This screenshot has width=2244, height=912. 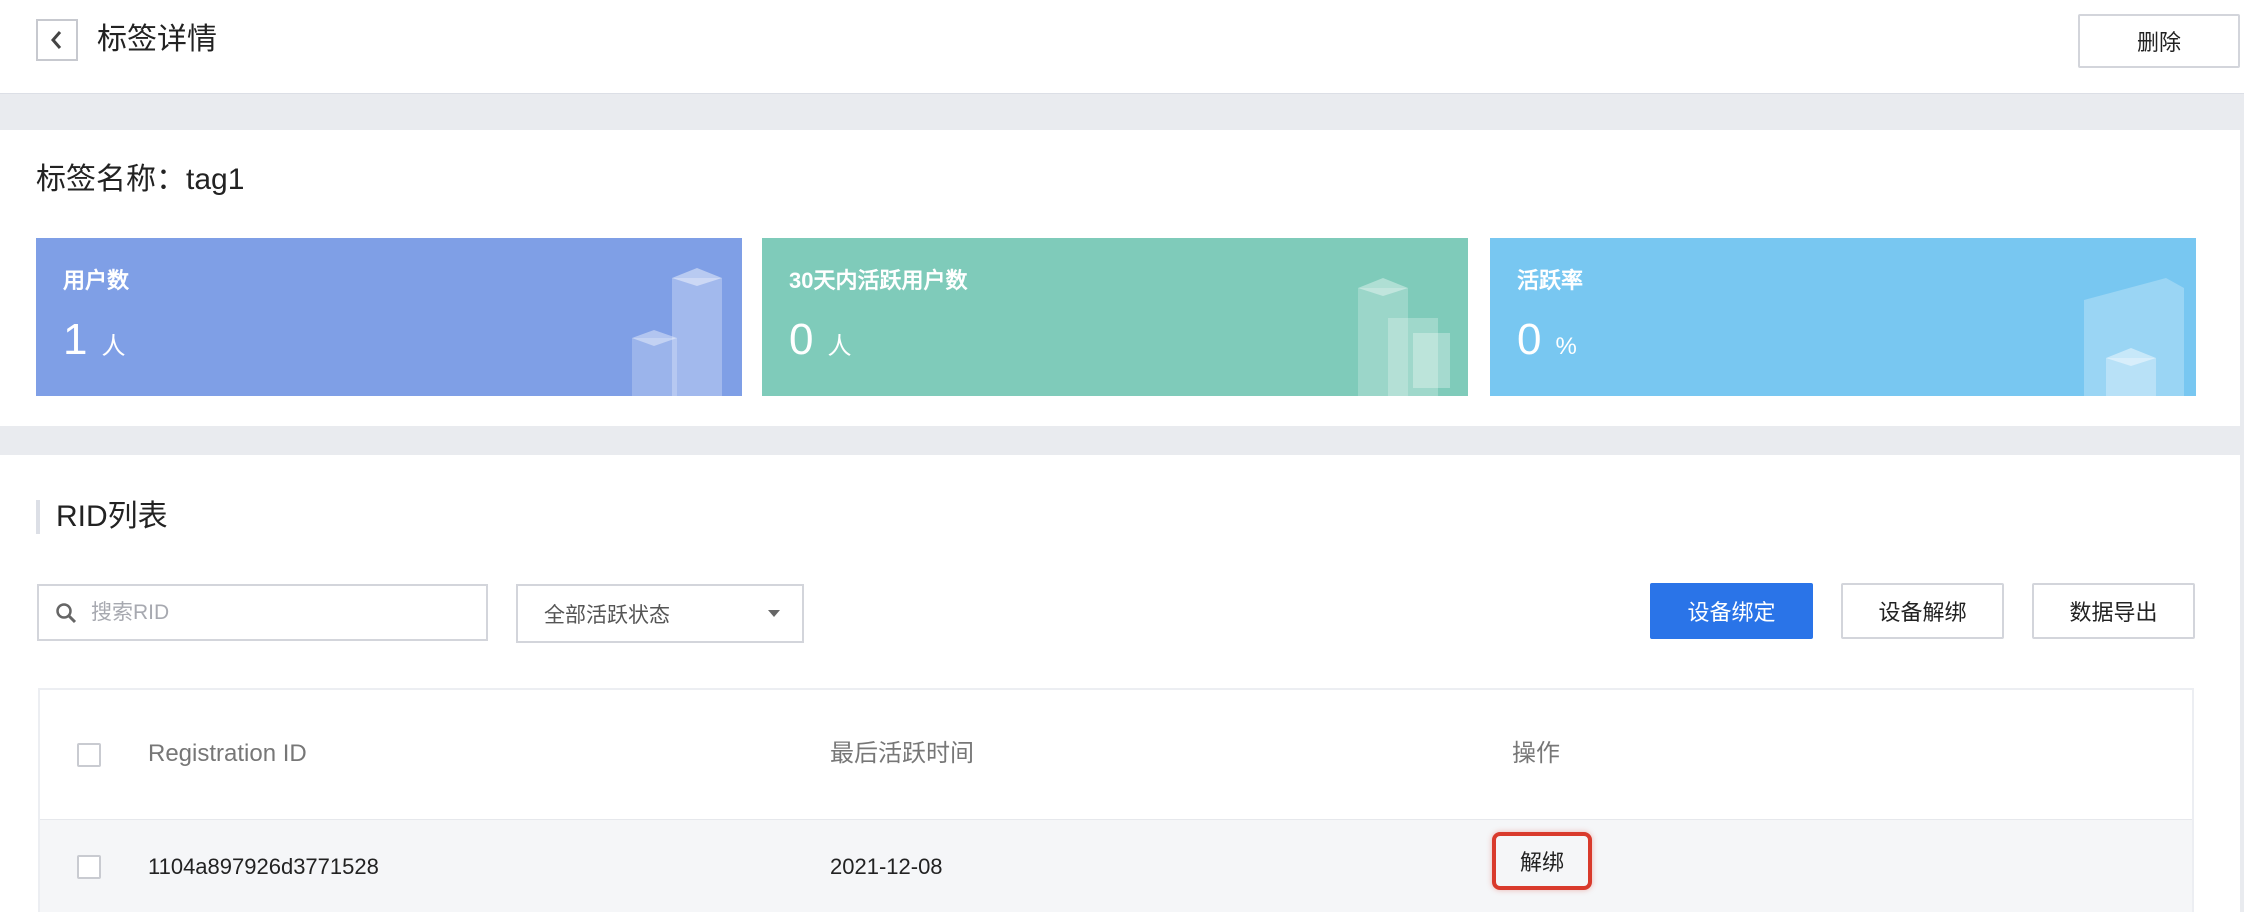 What do you see at coordinates (271, 612) in the screenshot?
I see `search-input` at bounding box center [271, 612].